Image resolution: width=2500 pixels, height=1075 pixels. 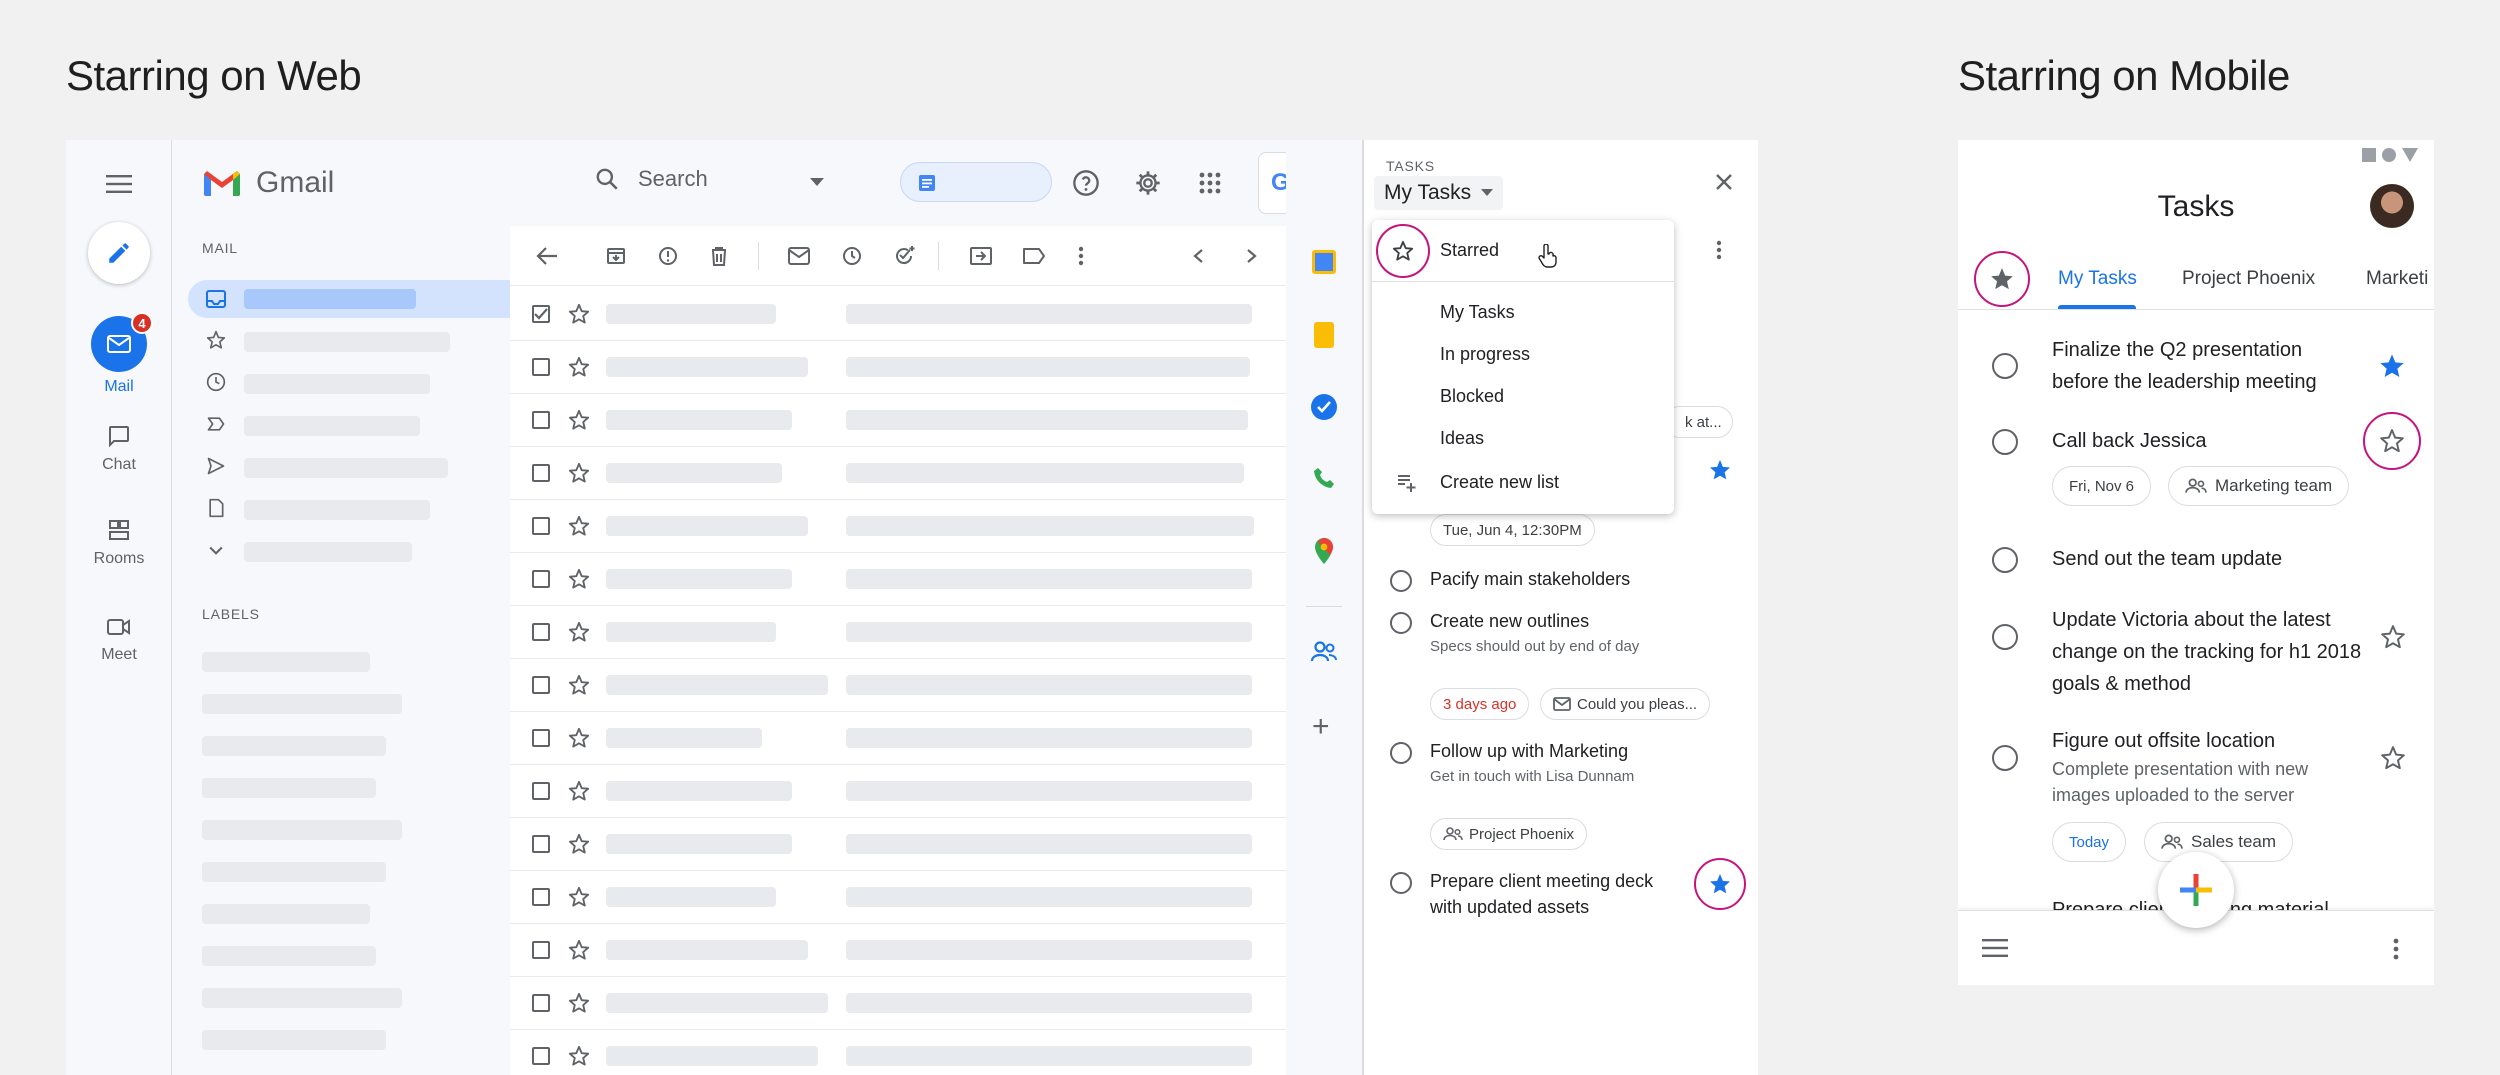 What do you see at coordinates (2219, 842) in the screenshot?
I see `group-chip: Sales team` at bounding box center [2219, 842].